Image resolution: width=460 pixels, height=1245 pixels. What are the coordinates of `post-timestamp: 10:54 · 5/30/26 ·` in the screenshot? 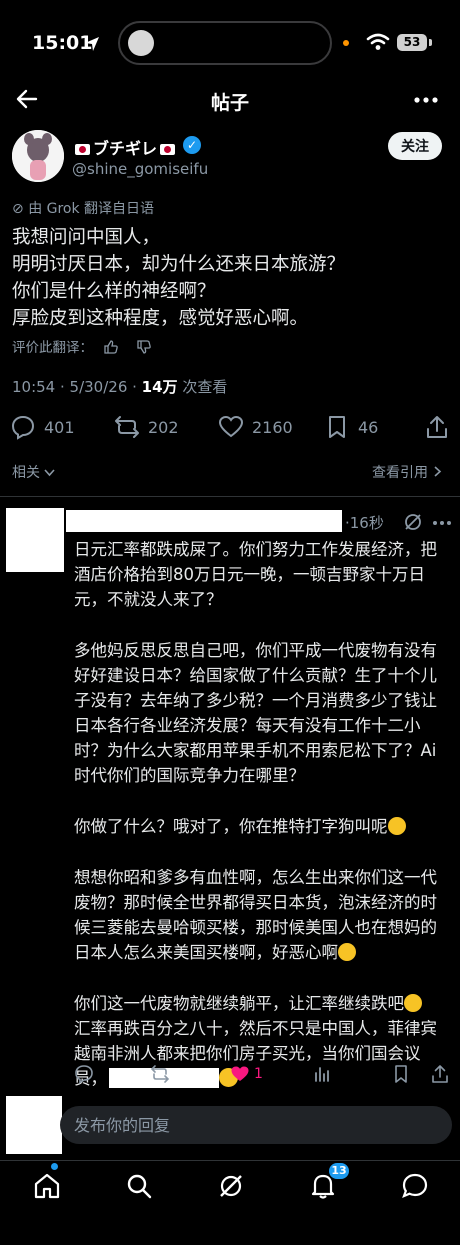 It's located at (77, 387).